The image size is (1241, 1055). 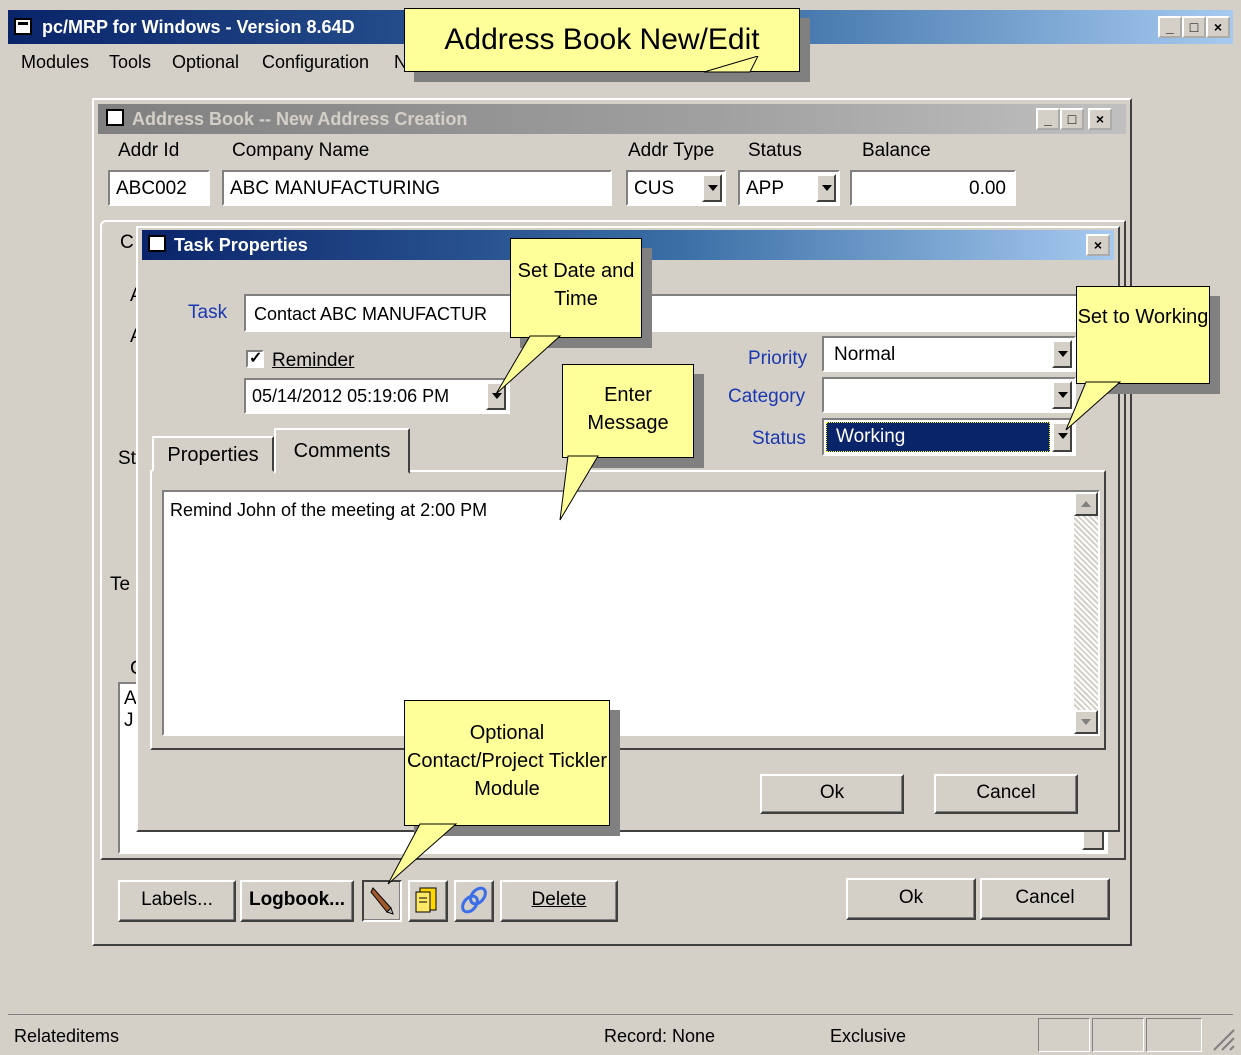 What do you see at coordinates (1170, 27) in the screenshot?
I see `minimize-icon: _` at bounding box center [1170, 27].